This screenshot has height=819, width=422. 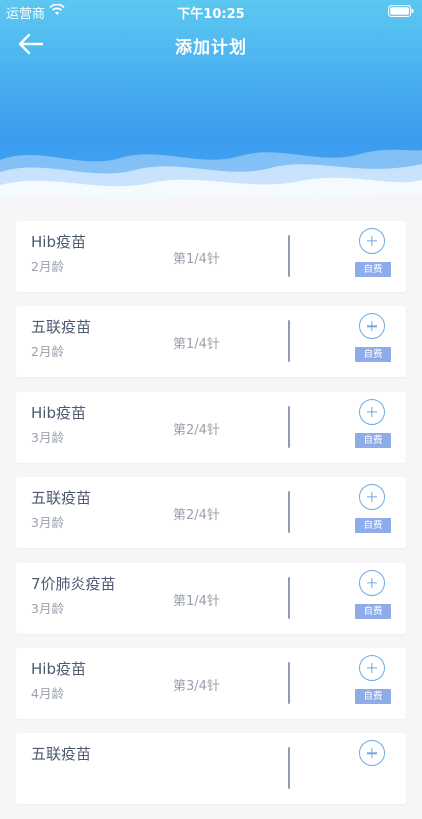 I want to click on page-title: 添加计划, so click(x=211, y=48).